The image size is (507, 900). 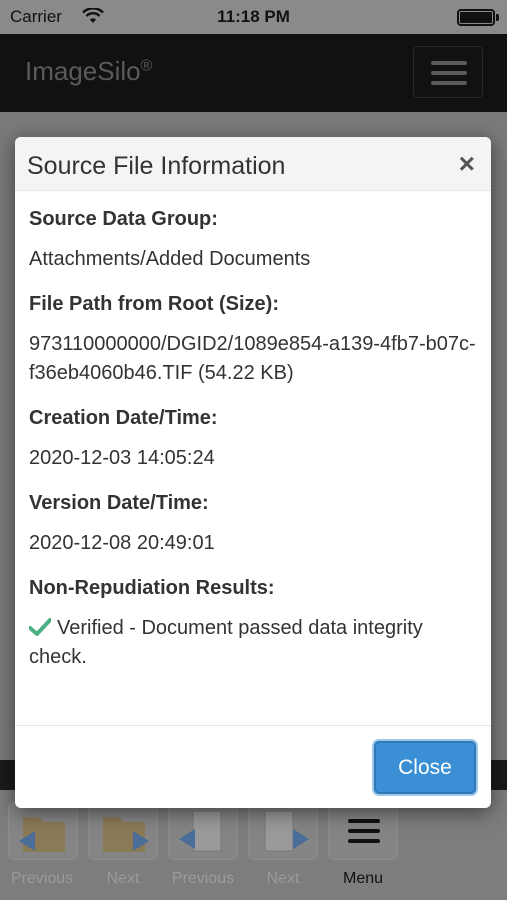 What do you see at coordinates (253, 73) in the screenshot?
I see `navbar: ImageSilo®` at bounding box center [253, 73].